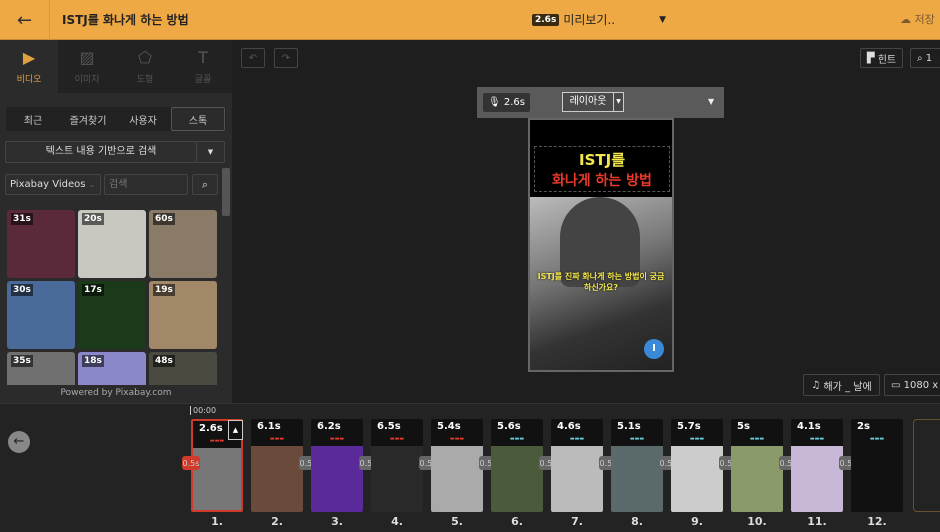 This screenshot has width=940, height=532. Describe the element at coordinates (577, 521) in the screenshot. I see `clip-number: 7.` at that location.